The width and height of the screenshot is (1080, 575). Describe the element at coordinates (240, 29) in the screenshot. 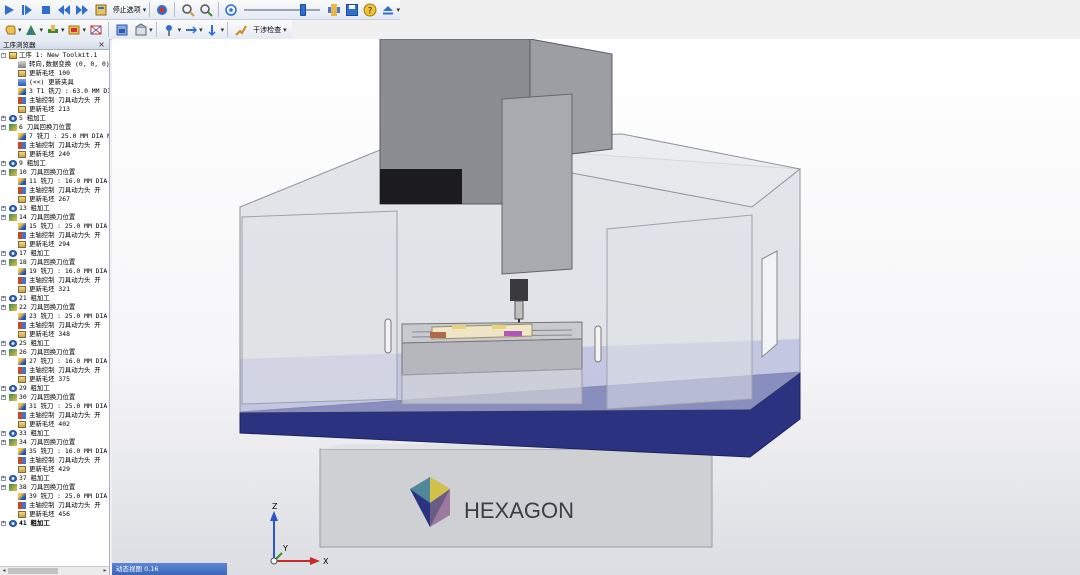

I see `collision-icon` at that location.